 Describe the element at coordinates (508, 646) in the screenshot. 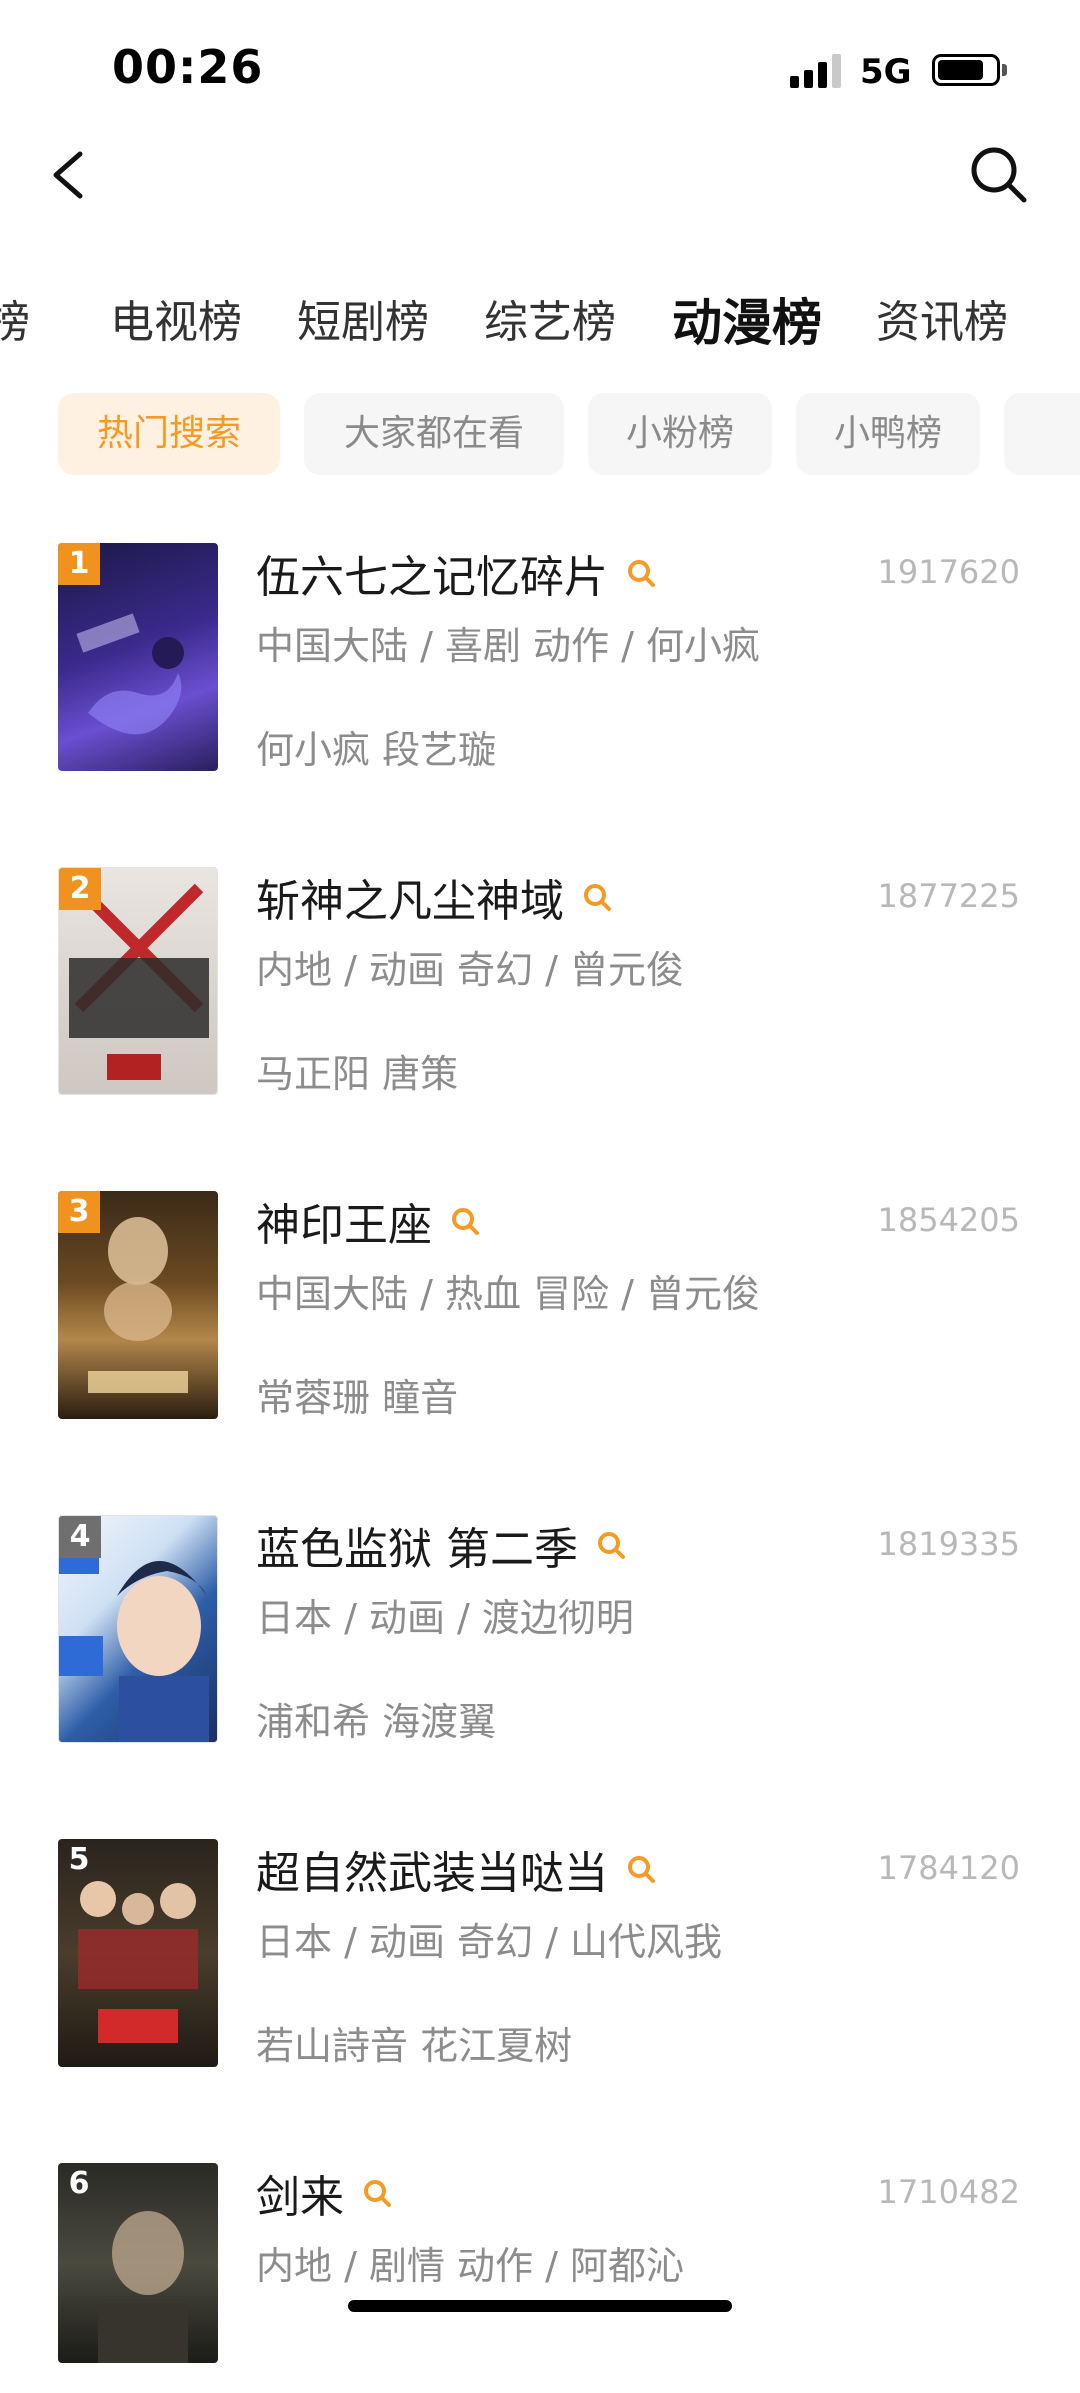

I see `item-meta: 中国大陆 / 喜剧 动作 / 何小疯` at that location.